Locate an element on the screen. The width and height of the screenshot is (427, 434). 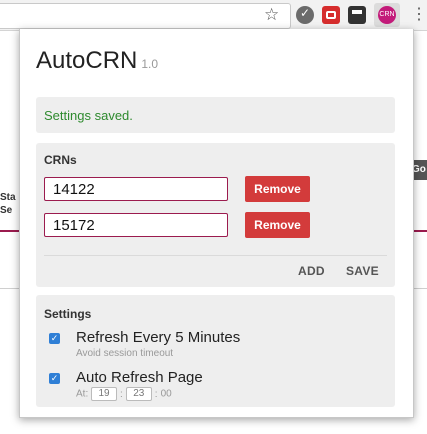
add-button: ADD is located at coordinates (311, 271).